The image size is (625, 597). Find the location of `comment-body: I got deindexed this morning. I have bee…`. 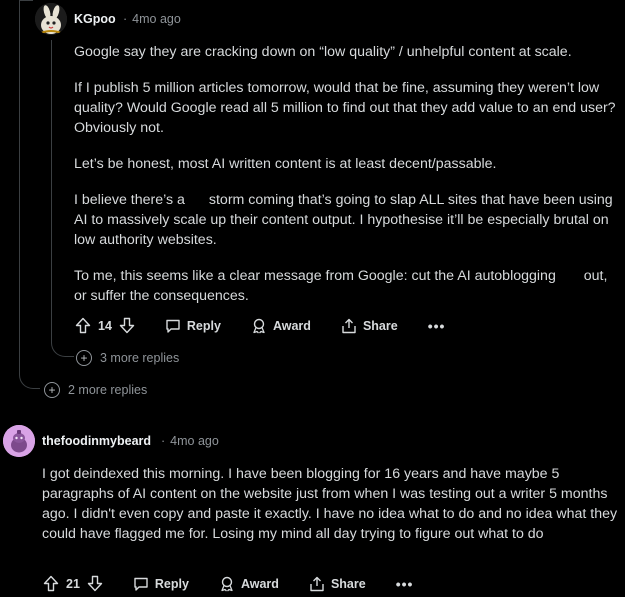

comment-body: I got deindexed this morning. I have bee… is located at coordinates (332, 504).